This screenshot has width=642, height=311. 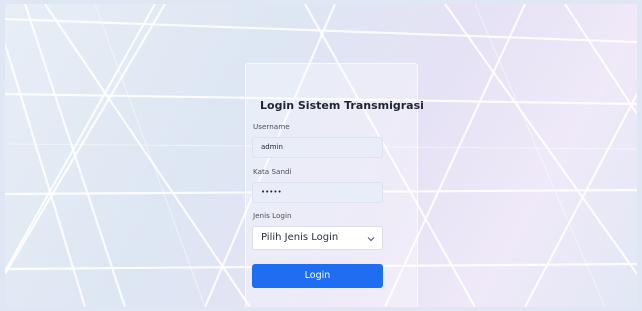 I want to click on login-type-select: Pilih Jenis Login, so click(x=317, y=238).